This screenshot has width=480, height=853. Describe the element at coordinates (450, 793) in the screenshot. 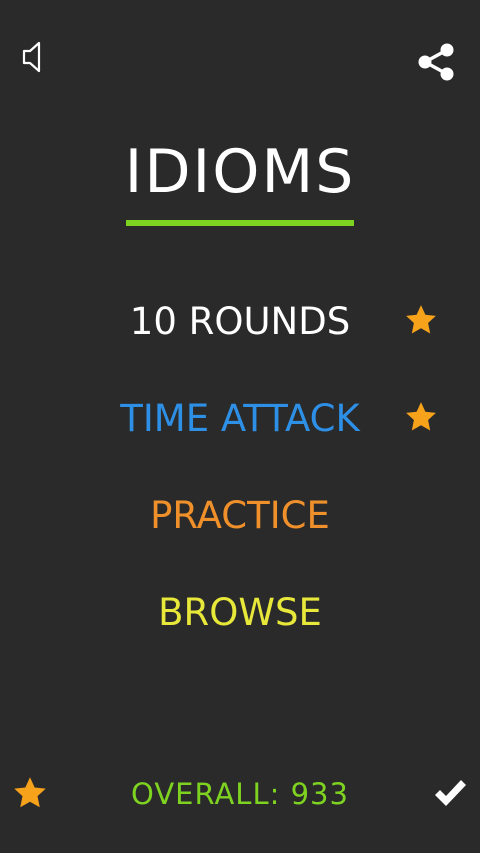

I see `checkmark-icon` at that location.